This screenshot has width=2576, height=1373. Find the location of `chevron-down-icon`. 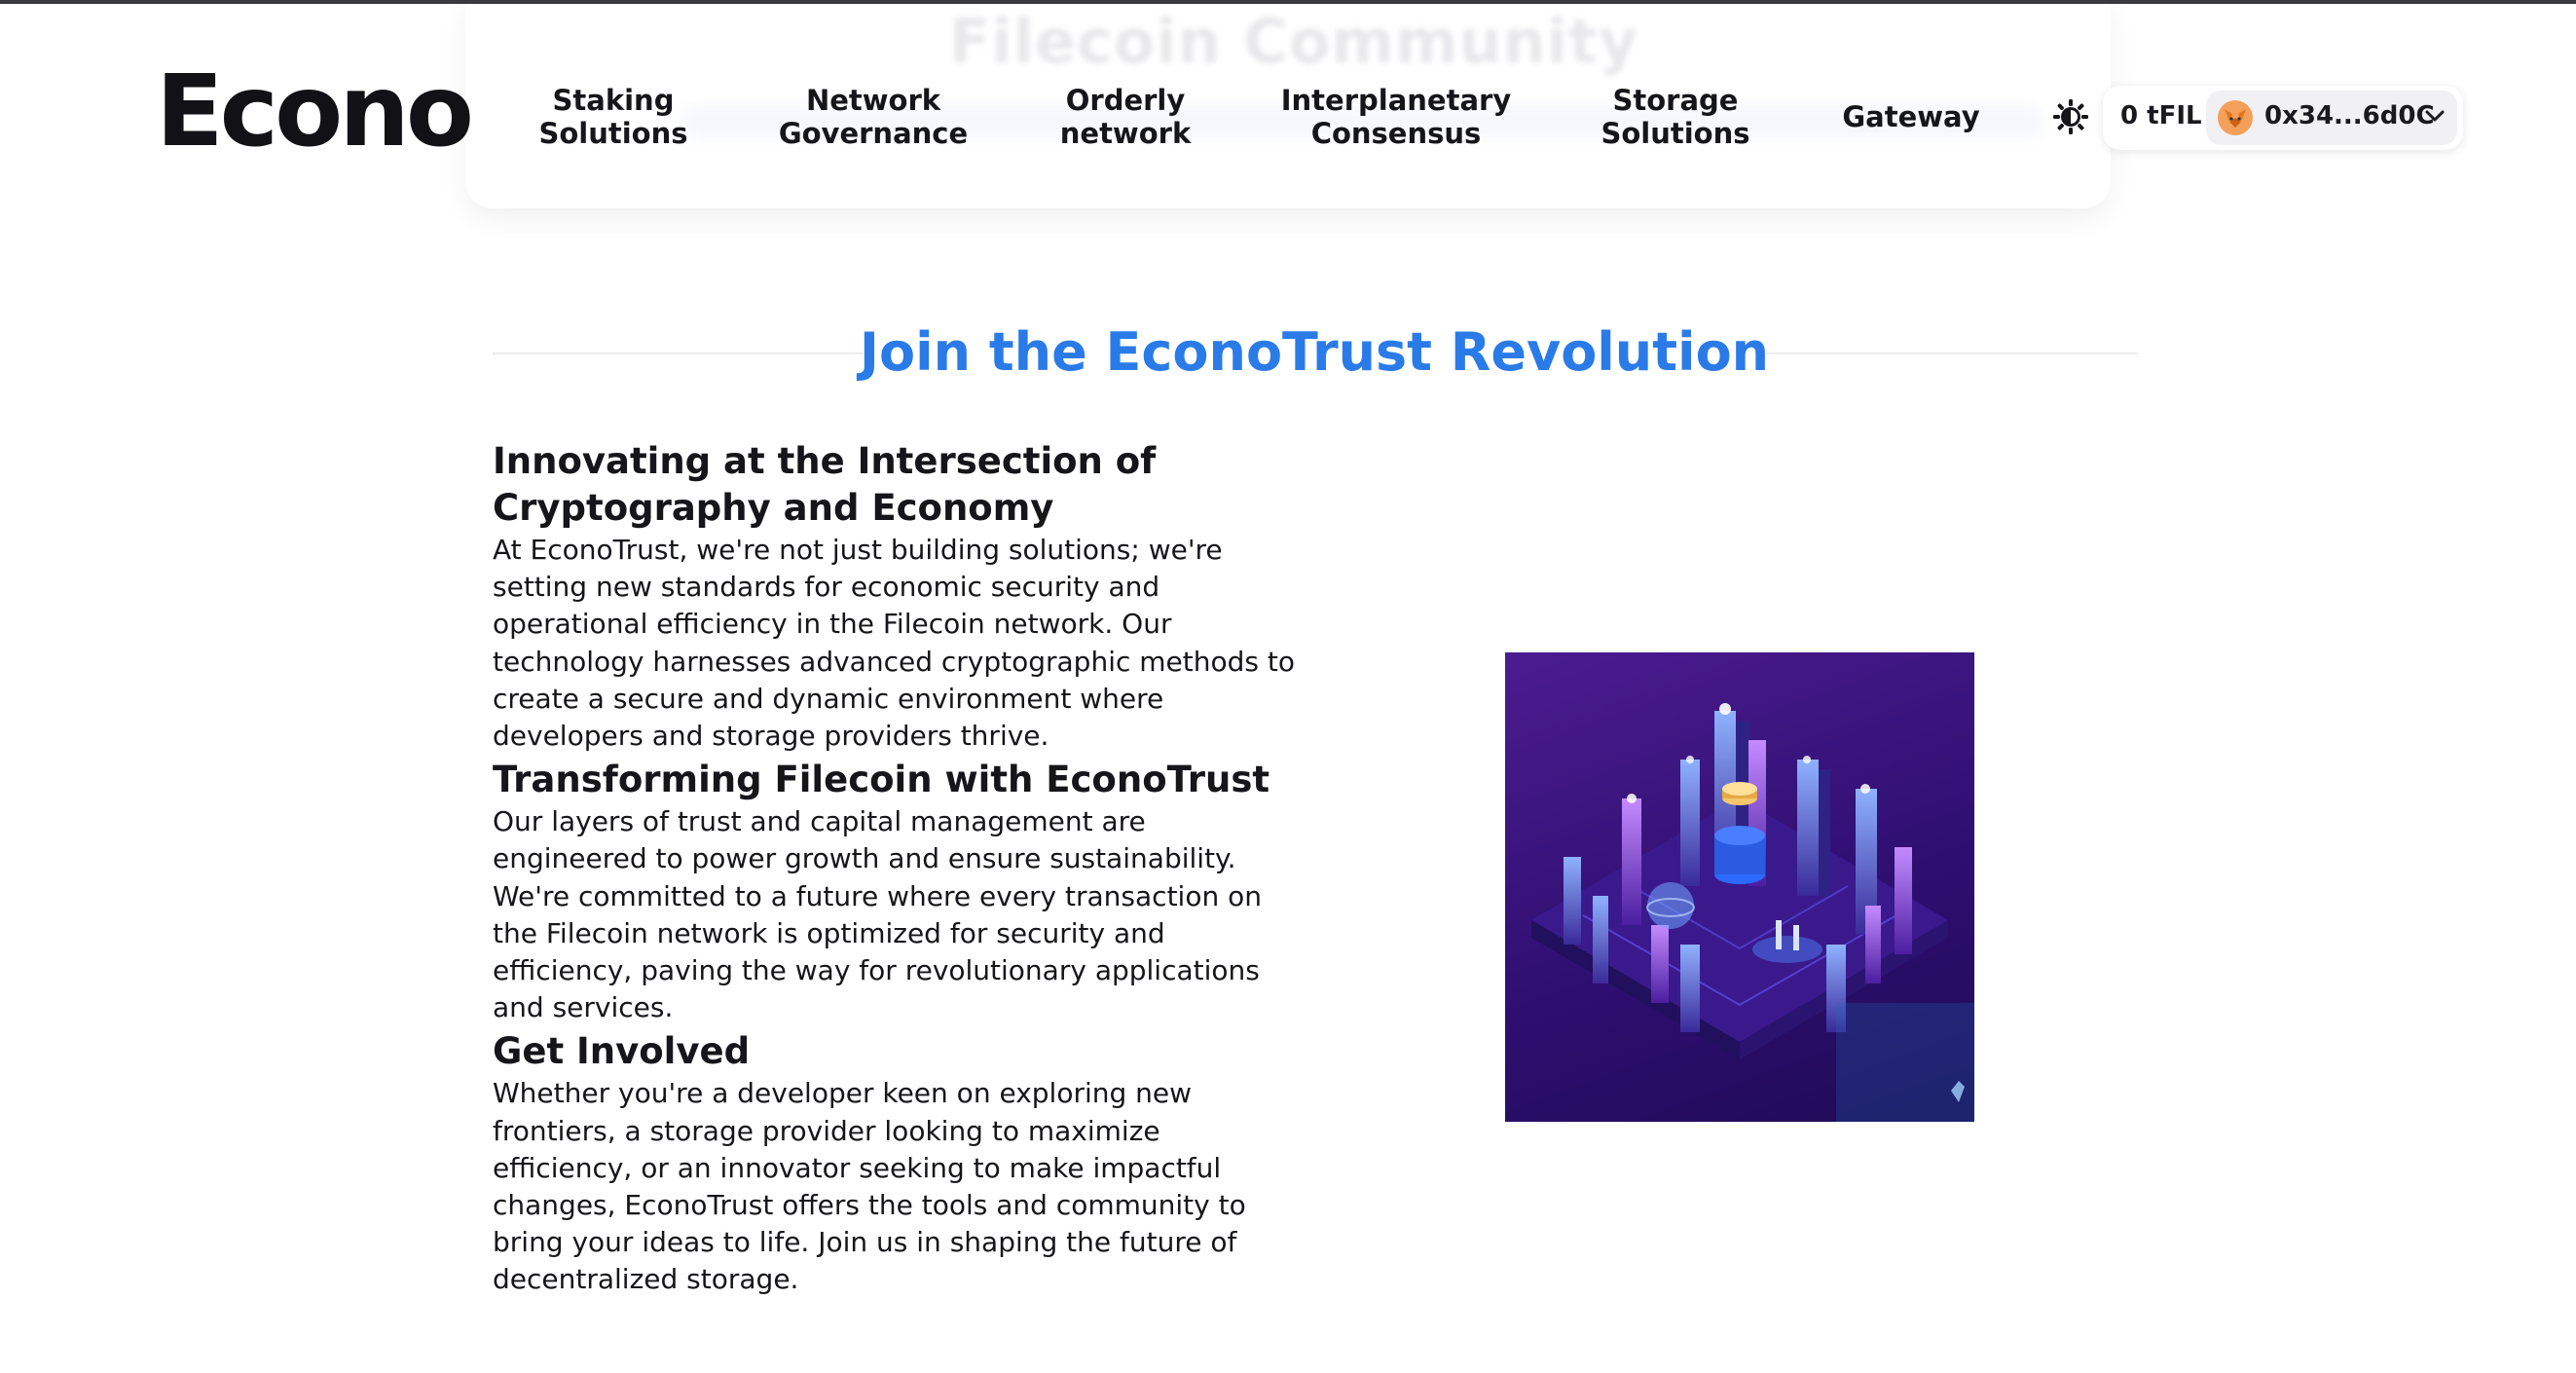

chevron-down-icon is located at coordinates (2435, 116).